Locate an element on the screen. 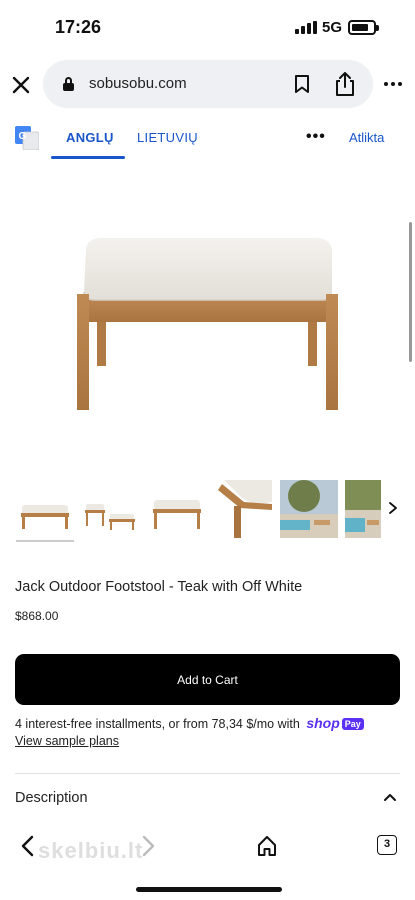 Image resolution: width=415 pixels, height=900 pixels. active-tab-indicator is located at coordinates (88, 157).